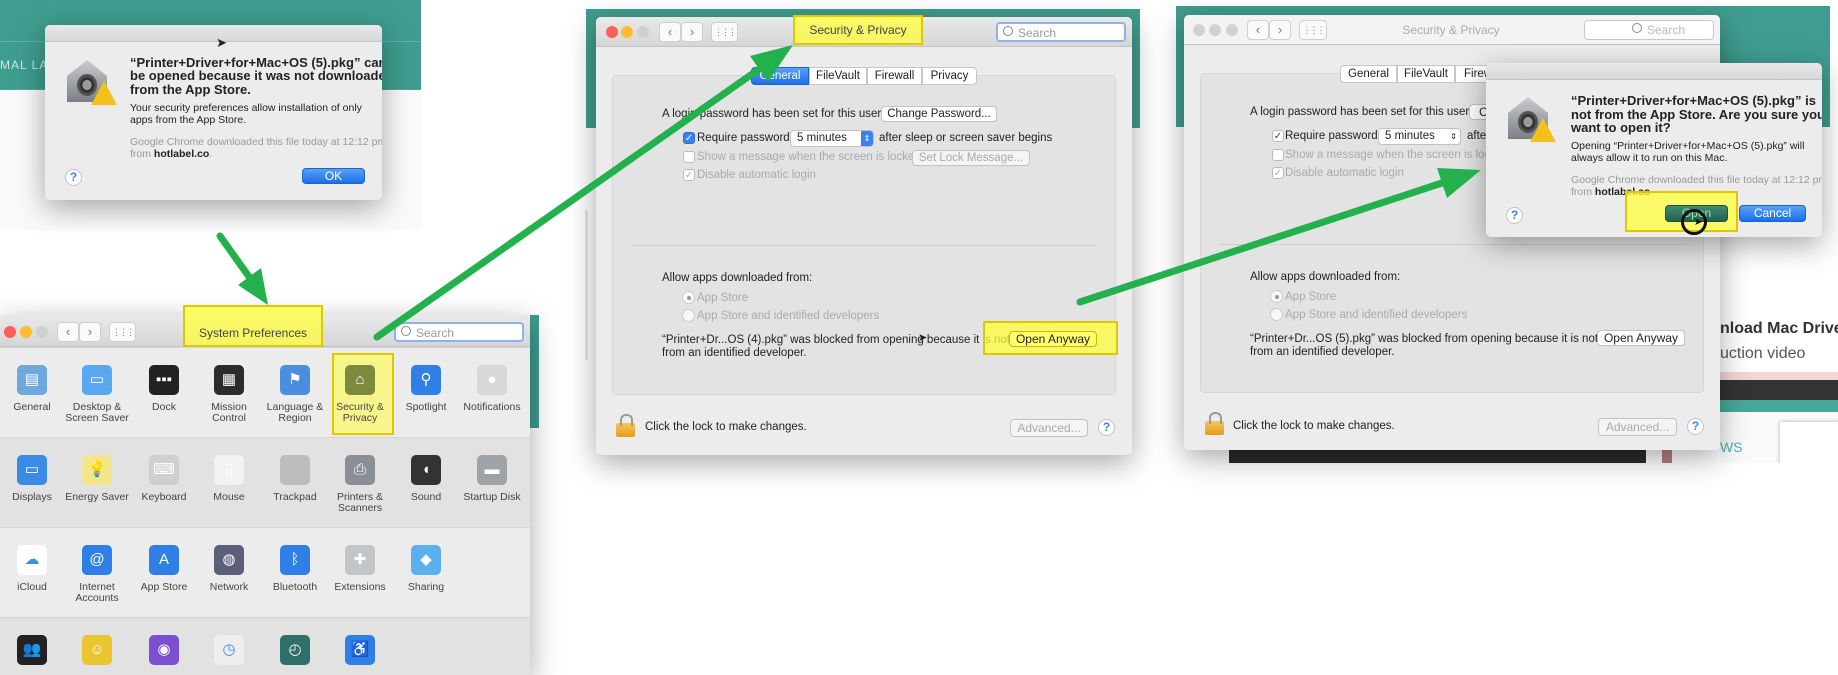 The image size is (1838, 675). I want to click on arrow-to-open-dialog, so click(1278, 237).